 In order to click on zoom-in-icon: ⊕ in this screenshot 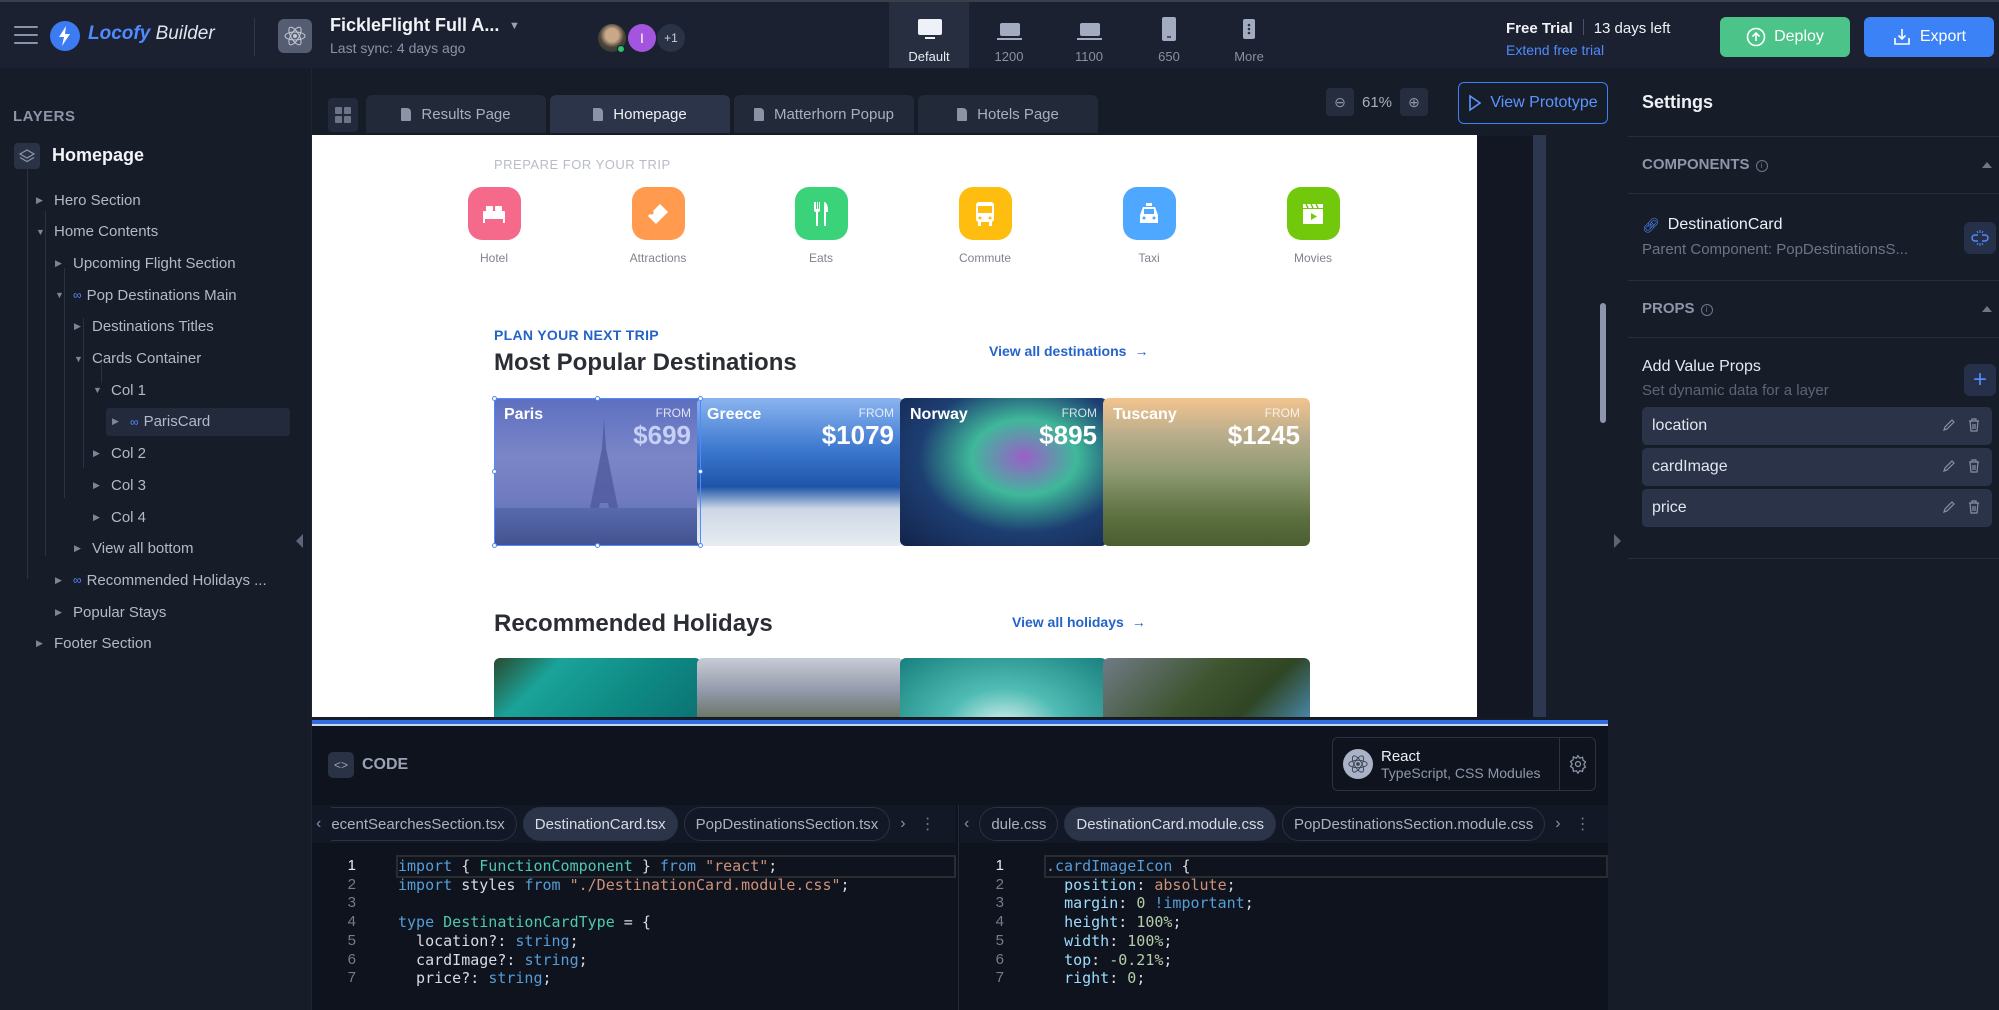, I will do `click(1414, 102)`.